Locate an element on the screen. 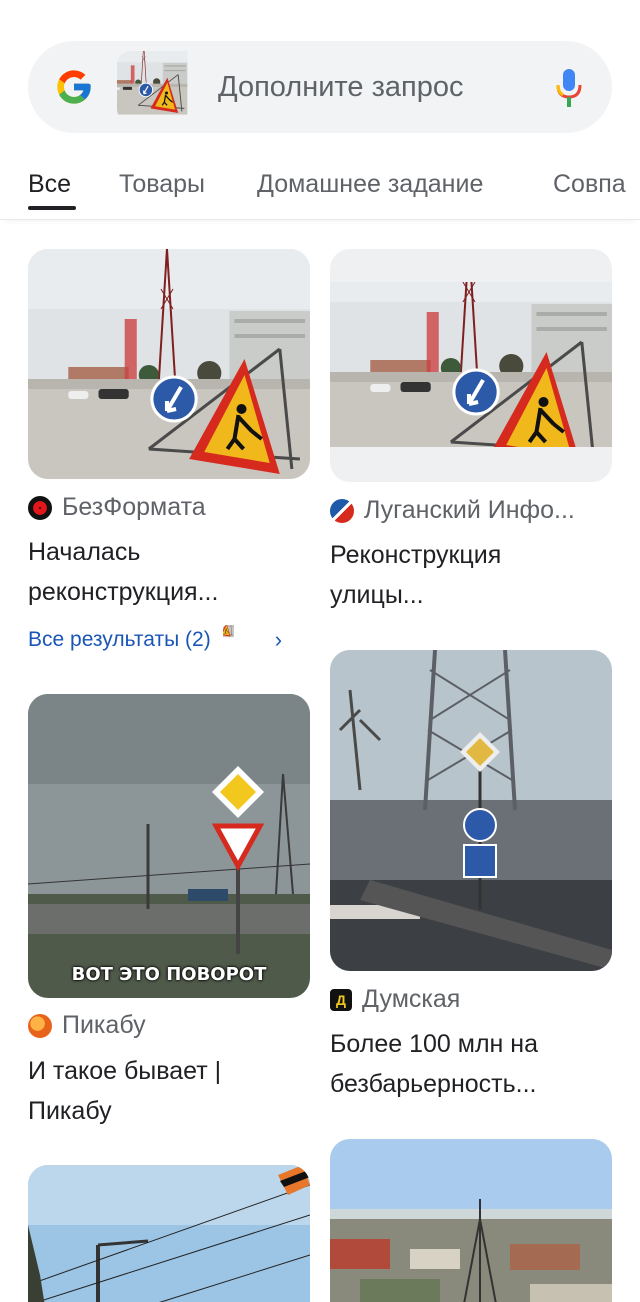 This screenshot has width=640, height=1302. result-source-dumskaya: Д Думская is located at coordinates (395, 999).